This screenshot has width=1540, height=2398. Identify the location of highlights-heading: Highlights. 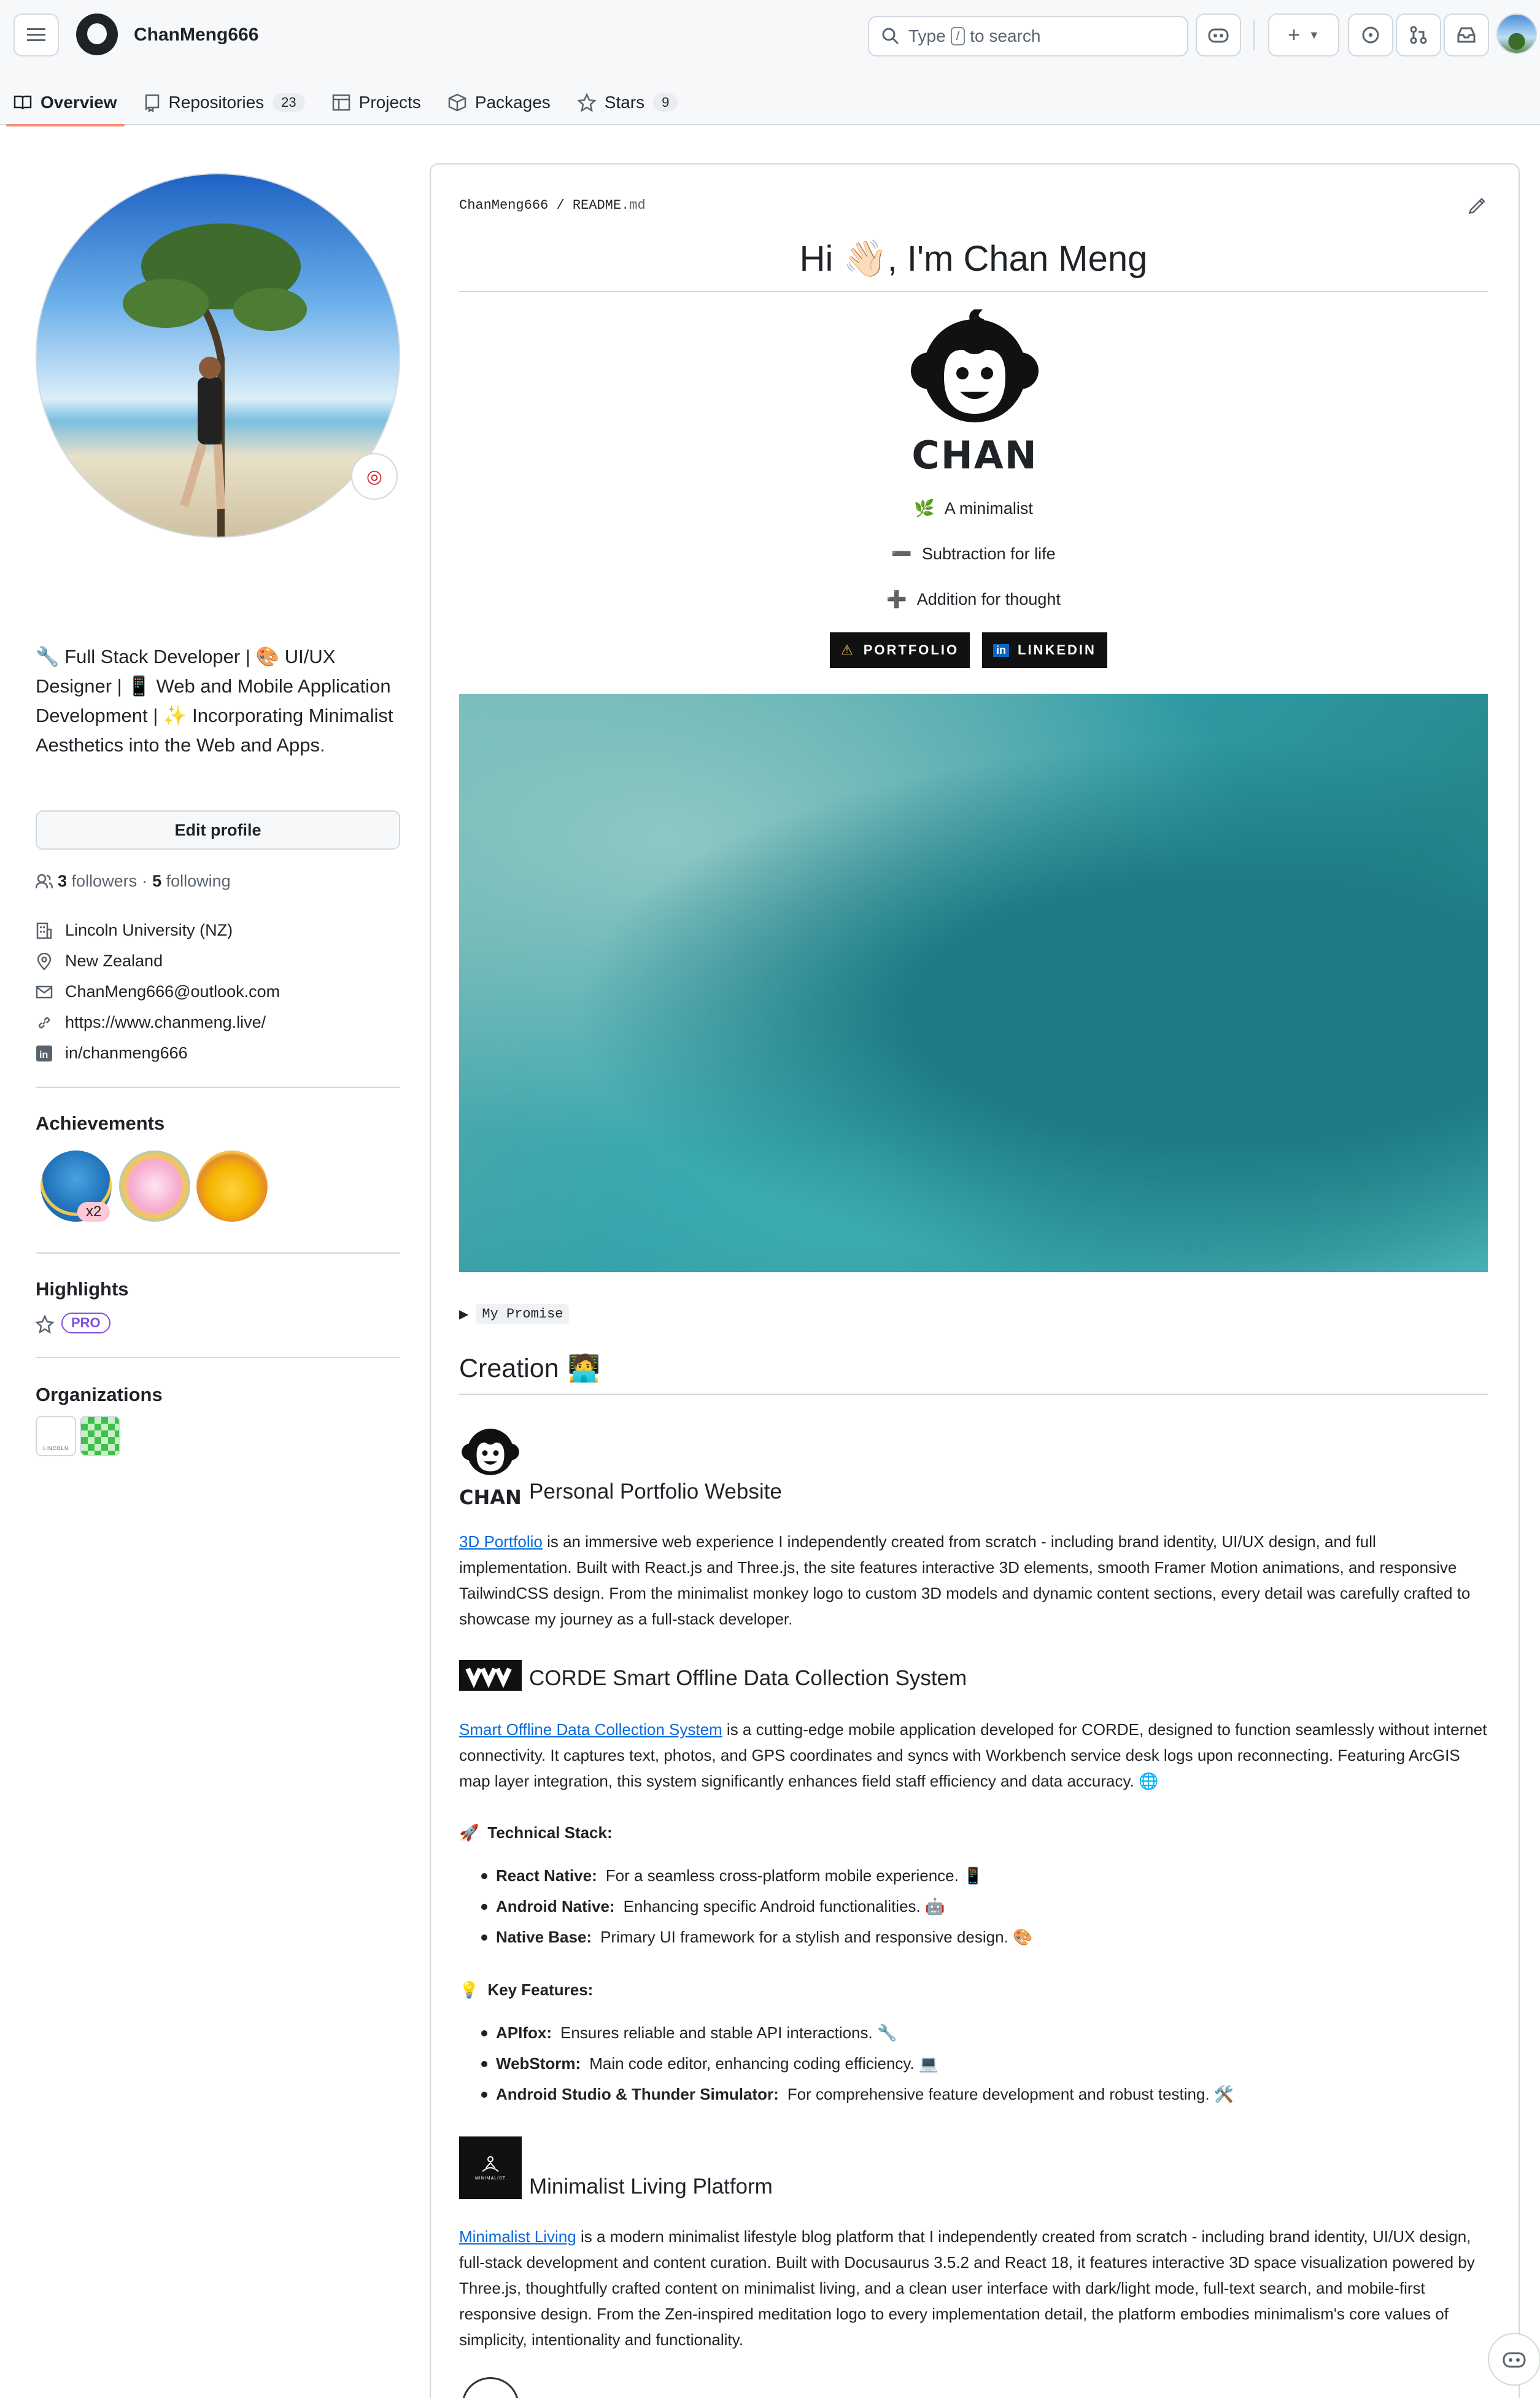
(82, 1289).